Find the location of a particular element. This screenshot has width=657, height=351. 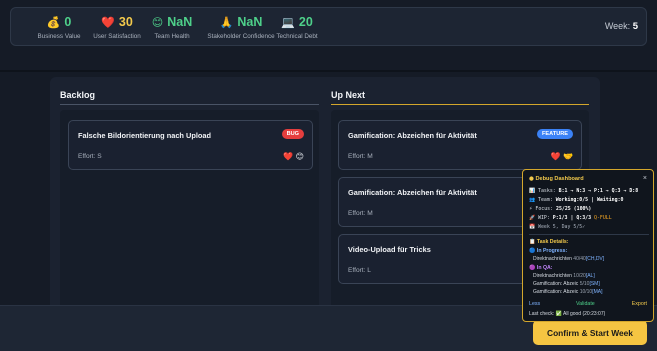

task-details-heading: 📋 Task Details: is located at coordinates (549, 242).